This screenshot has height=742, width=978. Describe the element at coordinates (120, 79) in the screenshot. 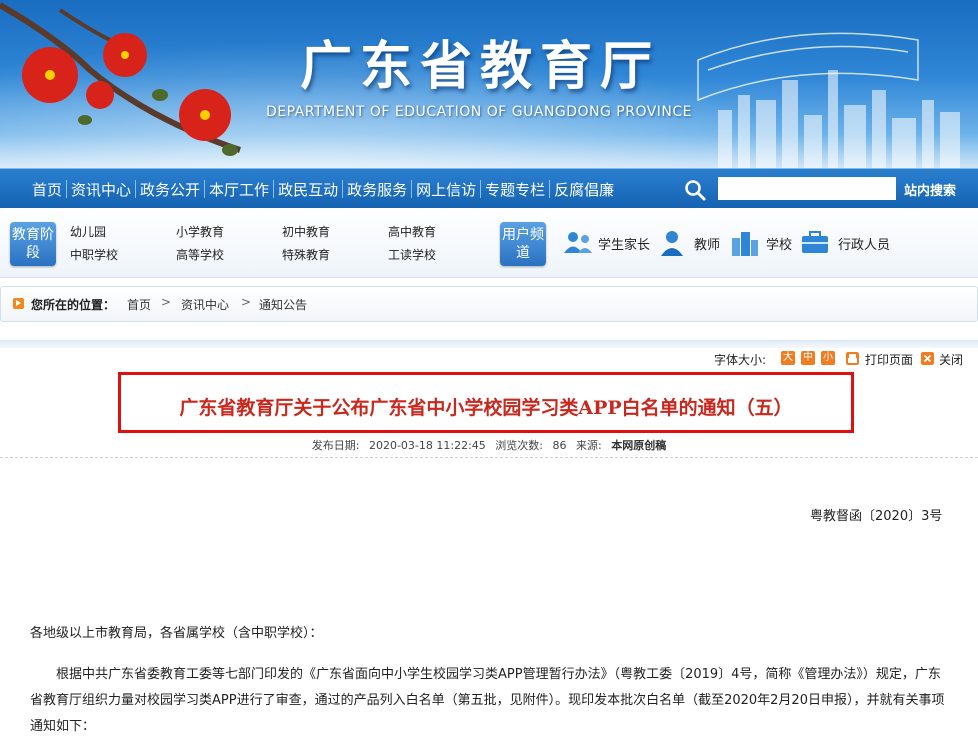

I see `kapok-flower-graphic` at that location.